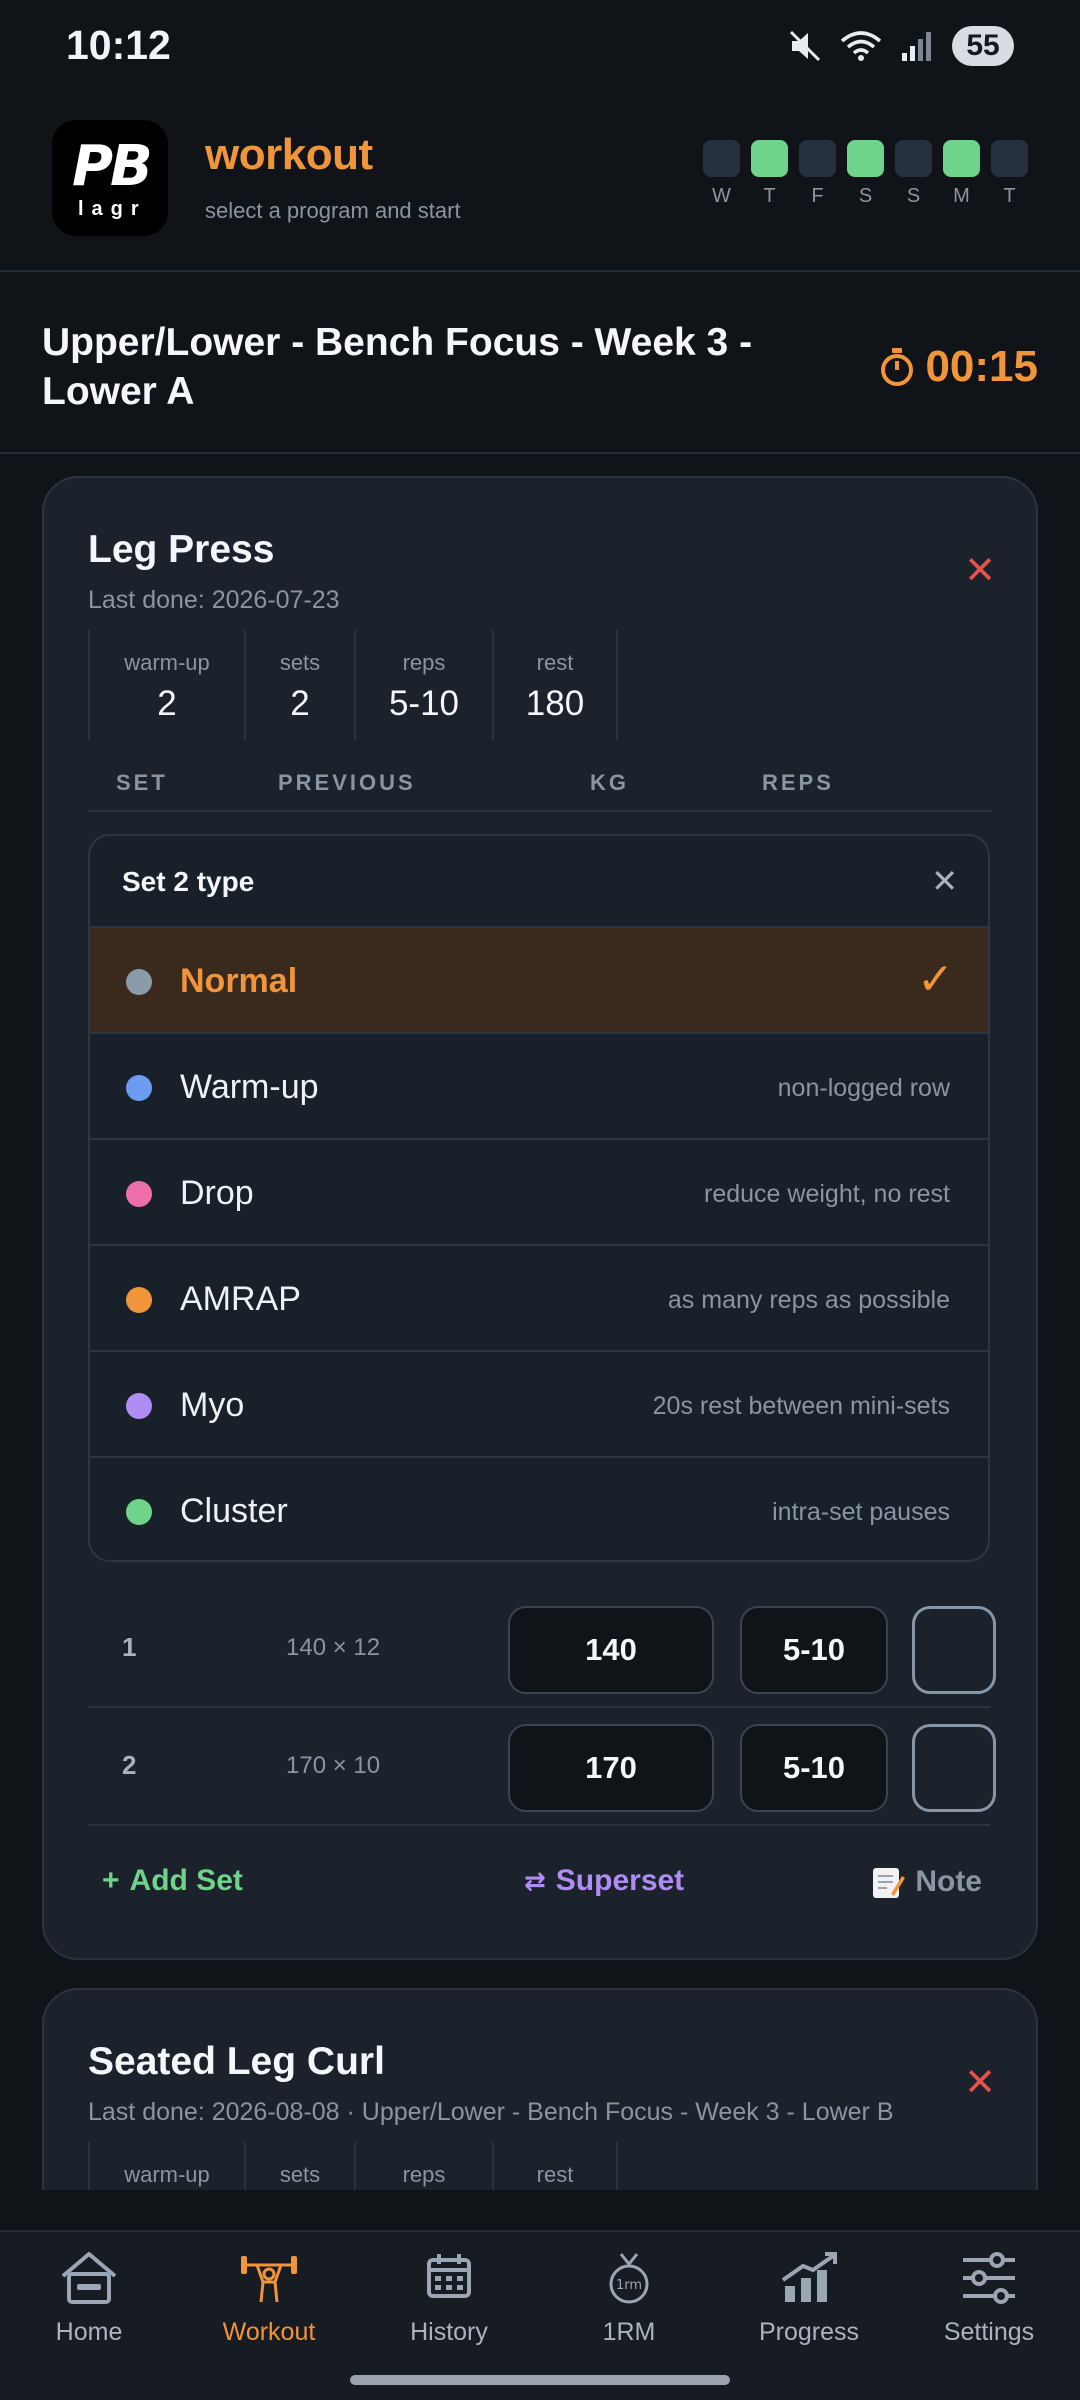 The image size is (1080, 2400). What do you see at coordinates (167, 2166) in the screenshot?
I see `stat-warmup: warm-up` at bounding box center [167, 2166].